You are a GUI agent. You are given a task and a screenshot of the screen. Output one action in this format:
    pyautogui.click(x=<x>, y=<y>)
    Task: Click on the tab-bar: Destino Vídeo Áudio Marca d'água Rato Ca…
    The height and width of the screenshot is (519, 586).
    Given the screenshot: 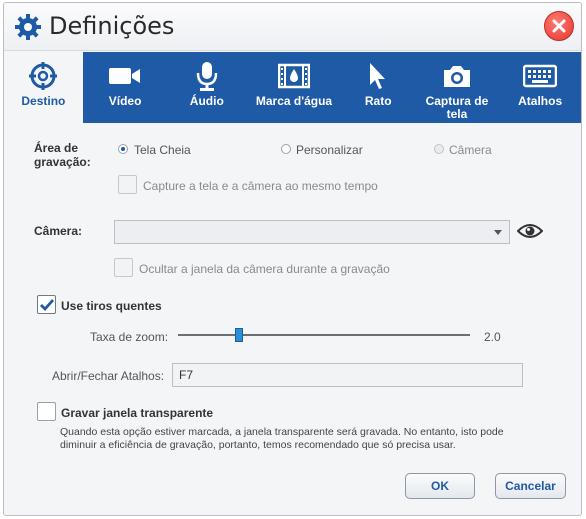 What is the action you would take?
    pyautogui.click(x=292, y=87)
    